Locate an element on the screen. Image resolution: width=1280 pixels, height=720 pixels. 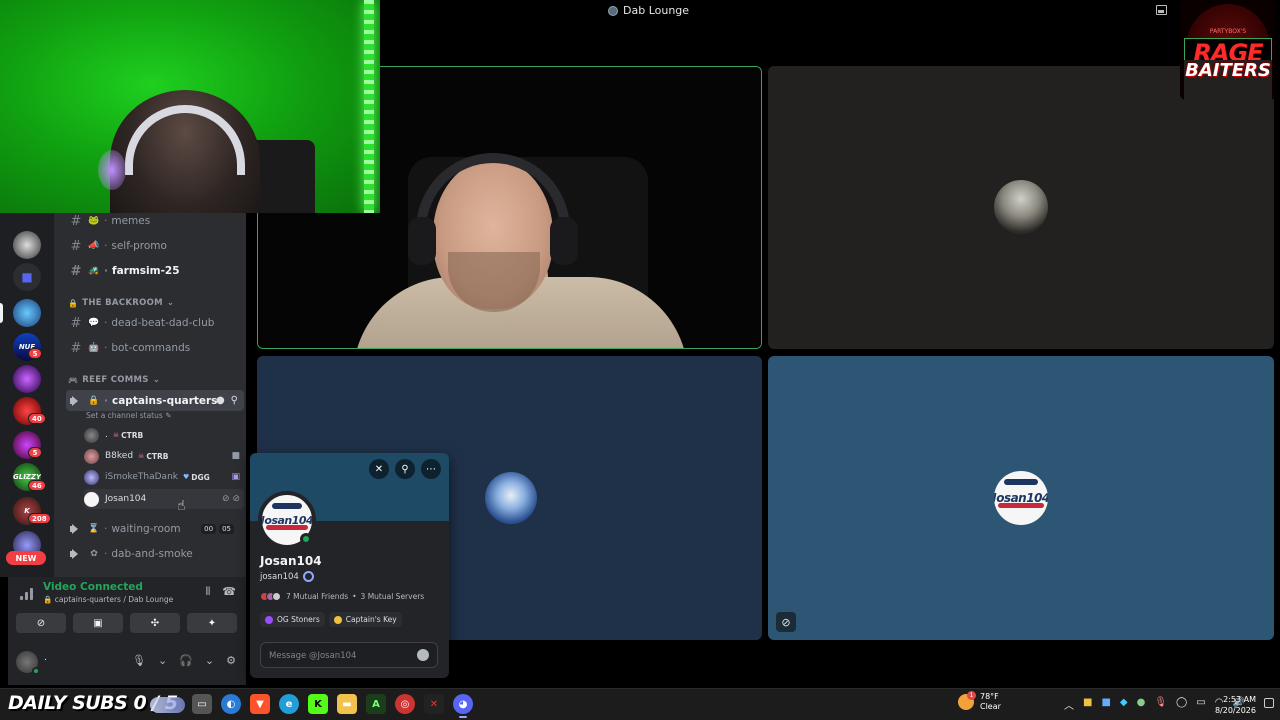
channel-bot-commands: # 🤖 · bot-commands is located at coordinates (155, 348).